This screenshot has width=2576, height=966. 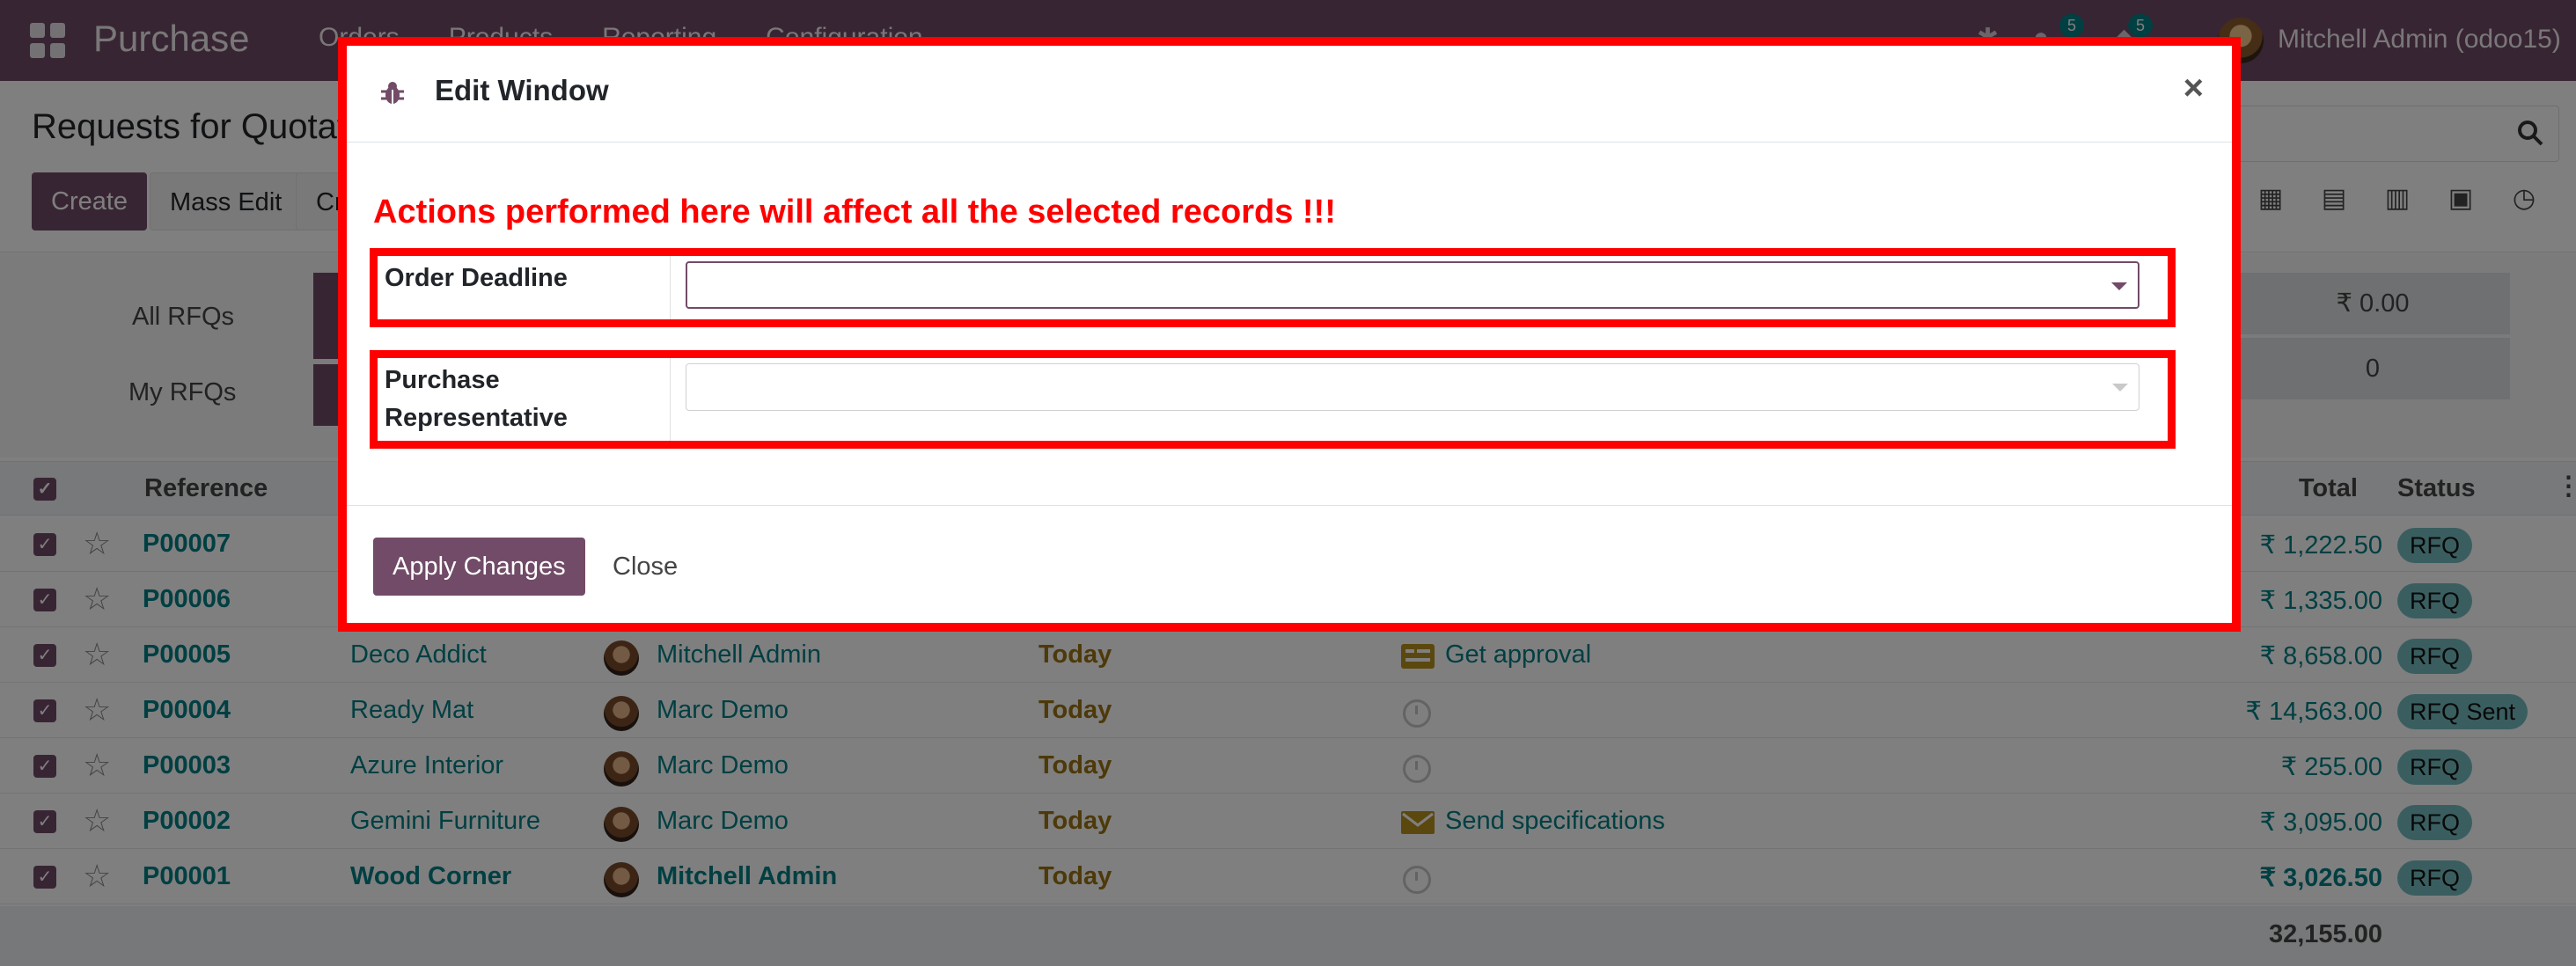 What do you see at coordinates (476, 418) in the screenshot?
I see `purchase-representative-label-line2: Representative` at bounding box center [476, 418].